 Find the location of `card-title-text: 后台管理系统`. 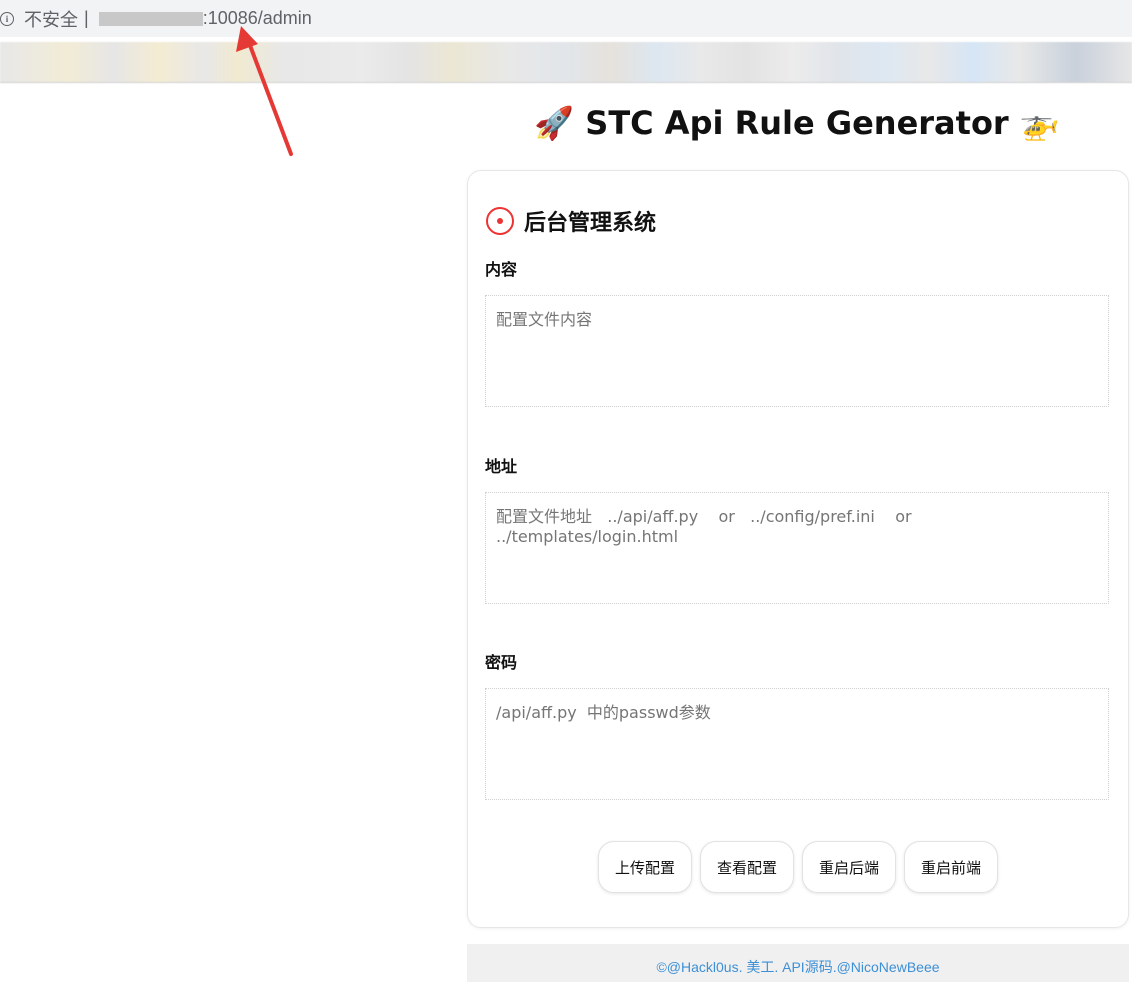

card-title-text: 后台管理系统 is located at coordinates (590, 223).